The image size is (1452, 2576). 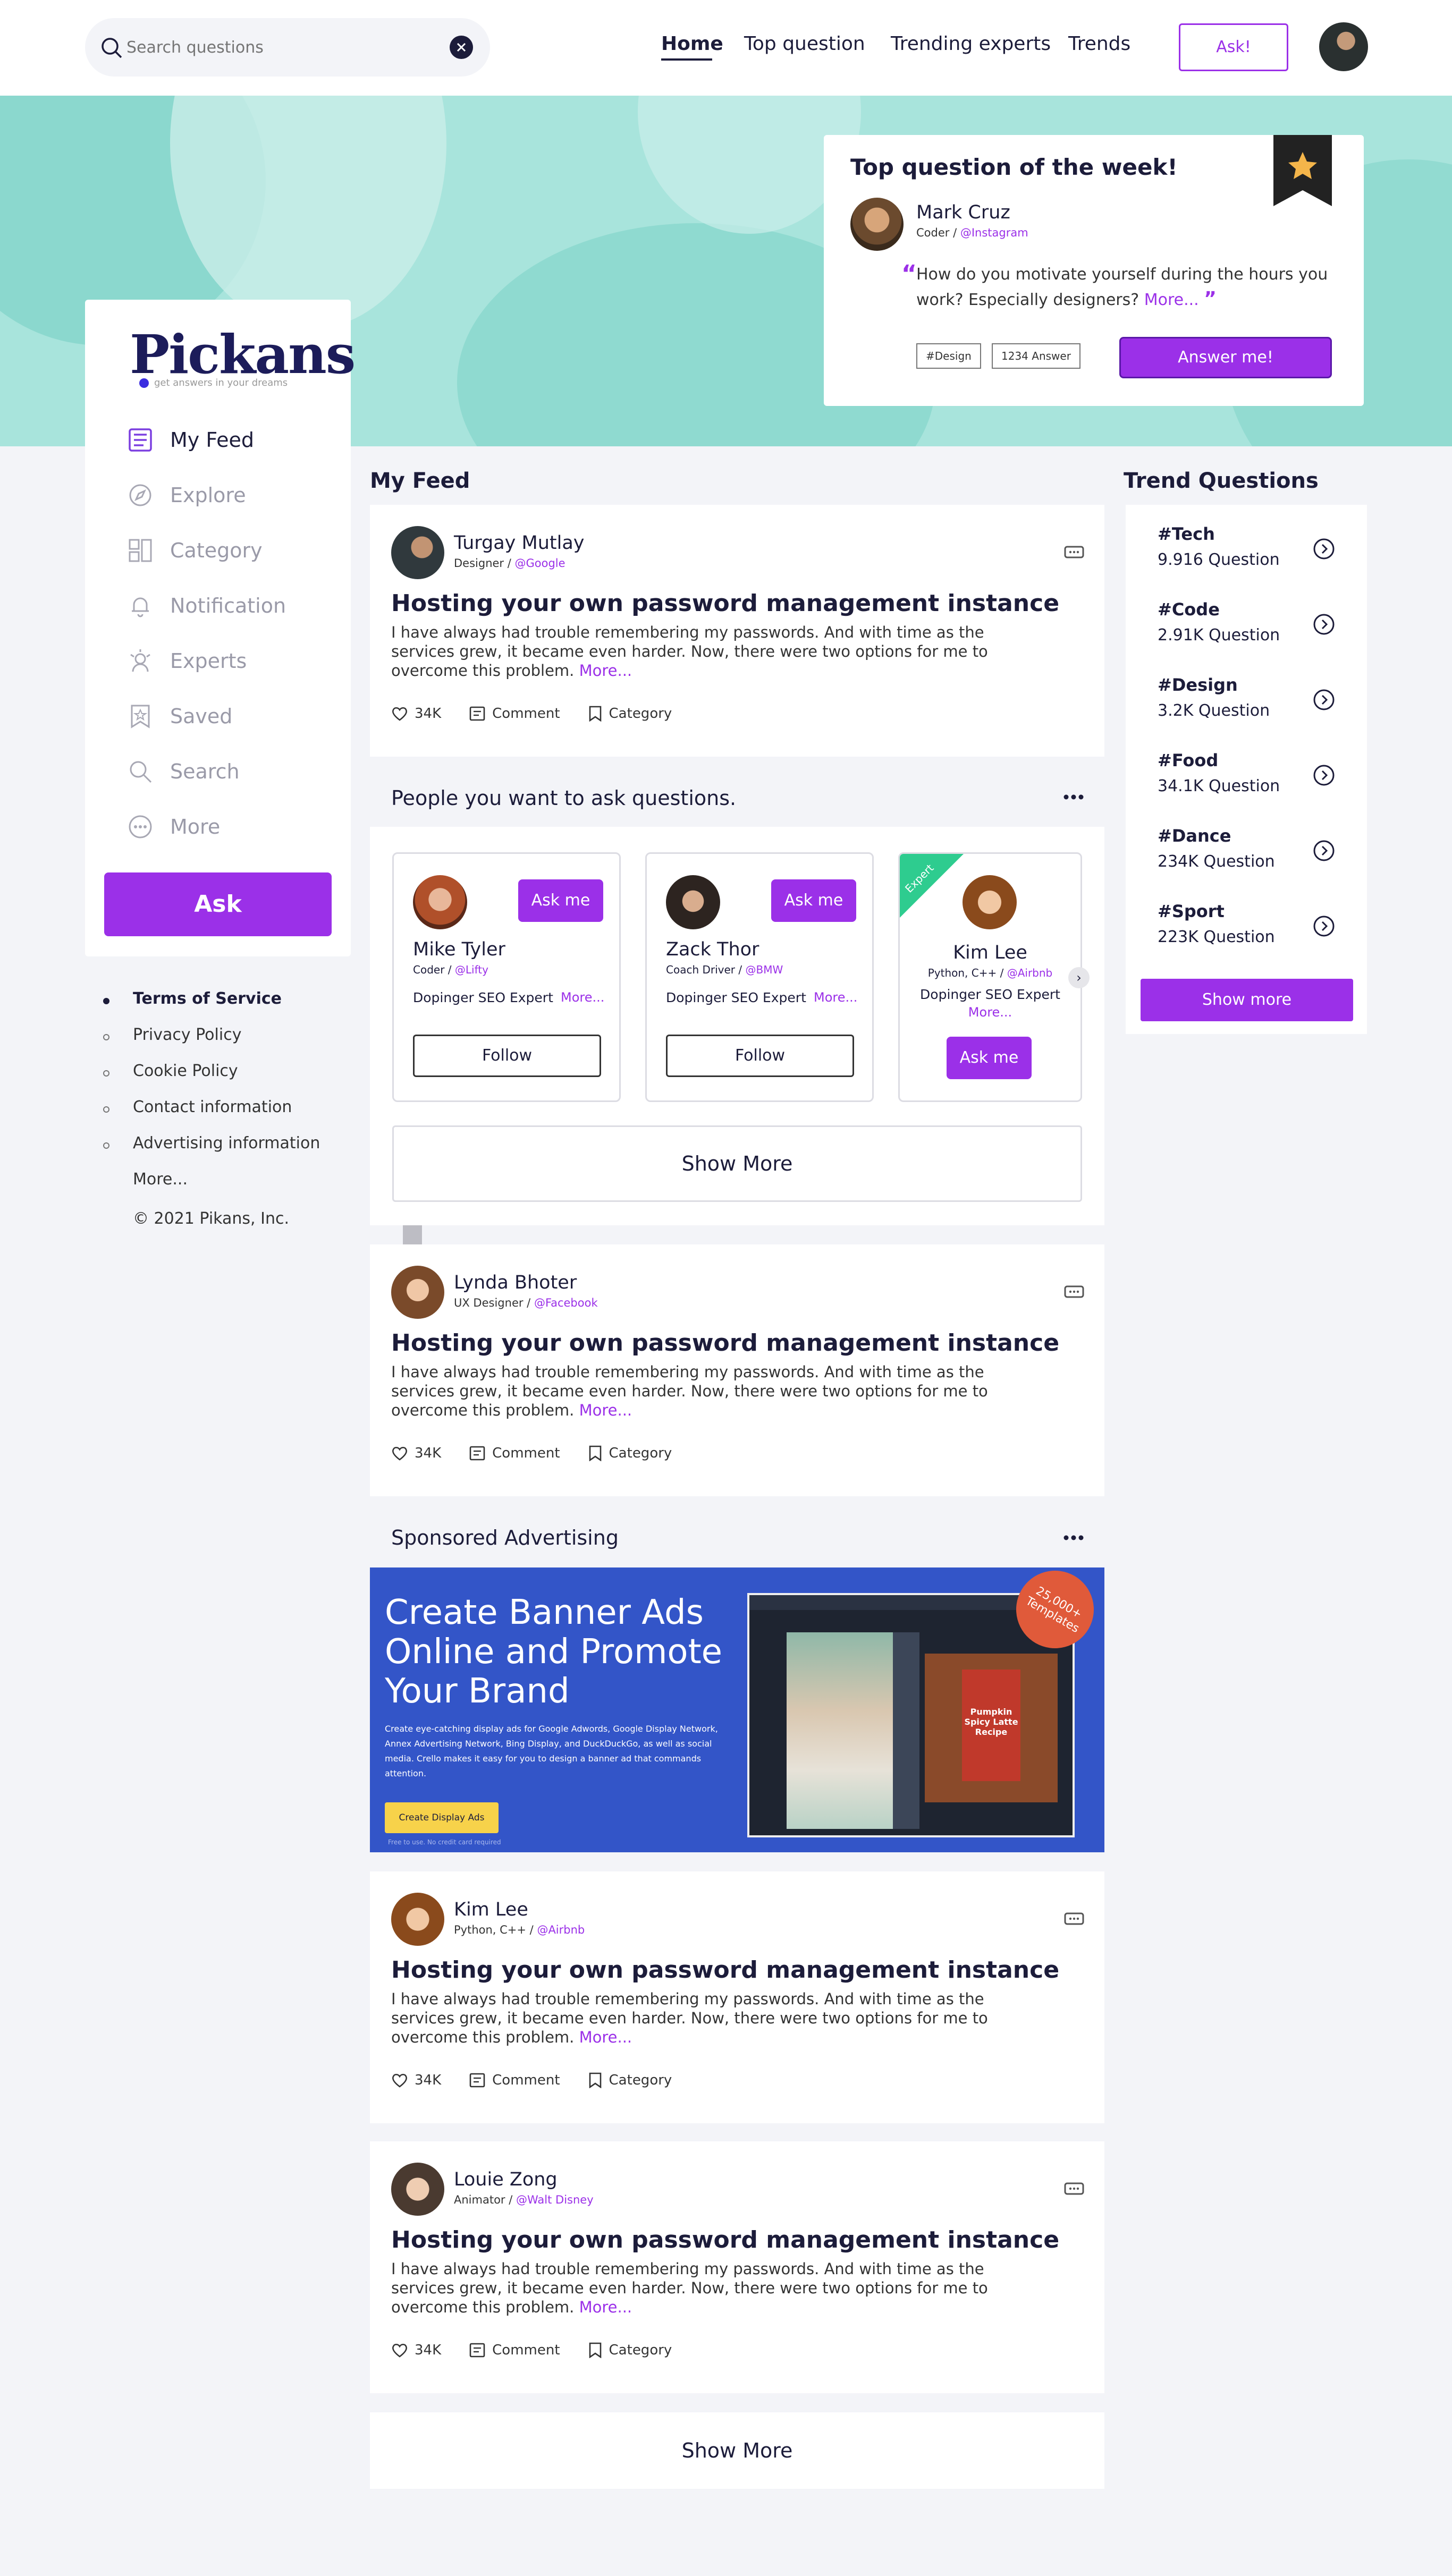 What do you see at coordinates (187, 1035) in the screenshot?
I see `footer-privacy-link: Privacy Policy` at bounding box center [187, 1035].